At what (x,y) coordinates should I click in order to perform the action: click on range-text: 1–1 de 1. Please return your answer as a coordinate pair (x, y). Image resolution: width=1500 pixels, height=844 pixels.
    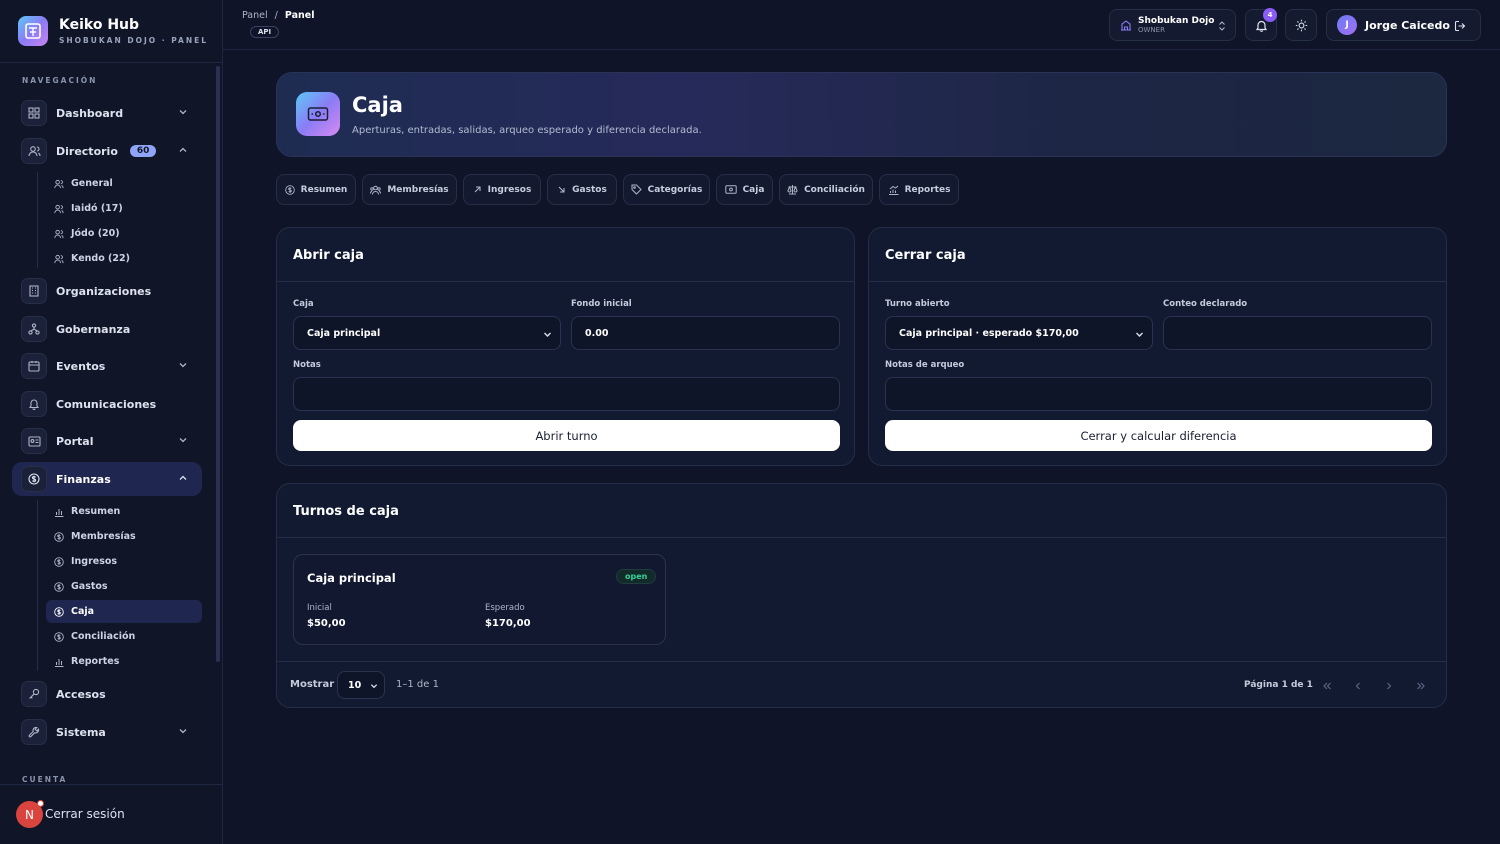
    Looking at the image, I should click on (417, 684).